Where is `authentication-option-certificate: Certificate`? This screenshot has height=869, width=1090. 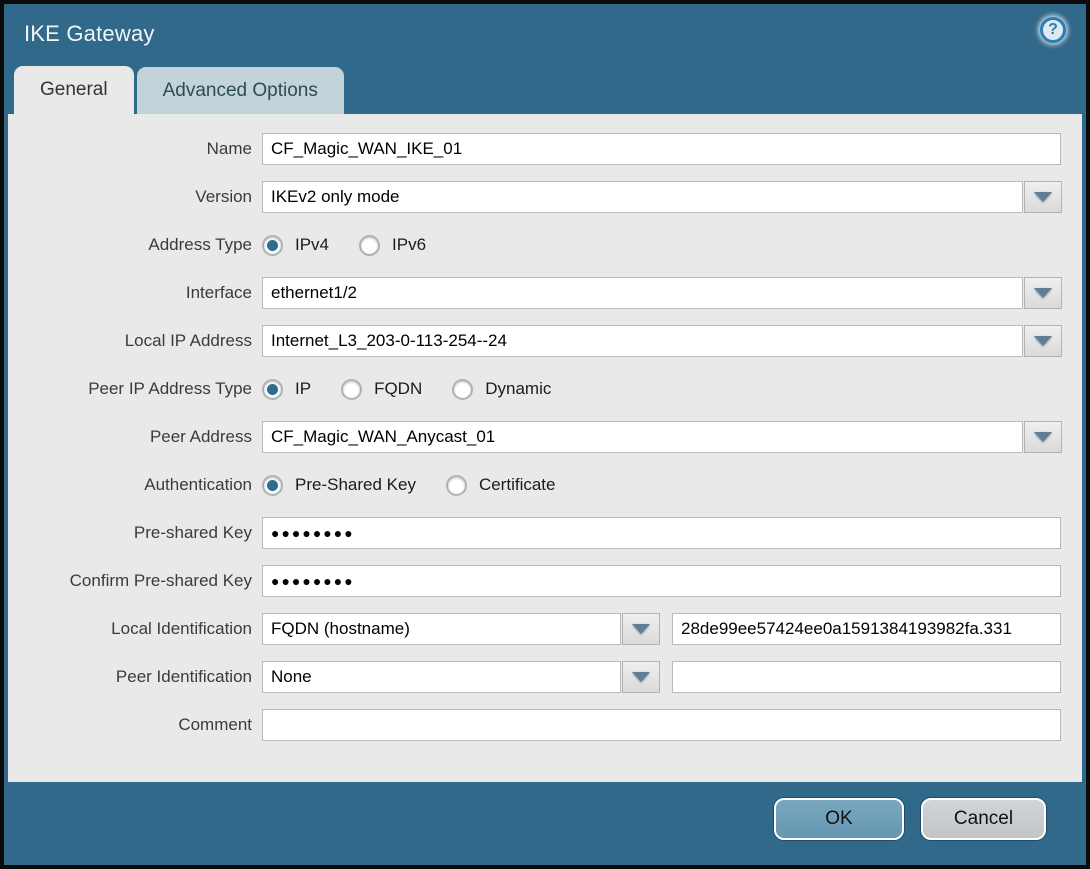
authentication-option-certificate: Certificate is located at coordinates (500, 485).